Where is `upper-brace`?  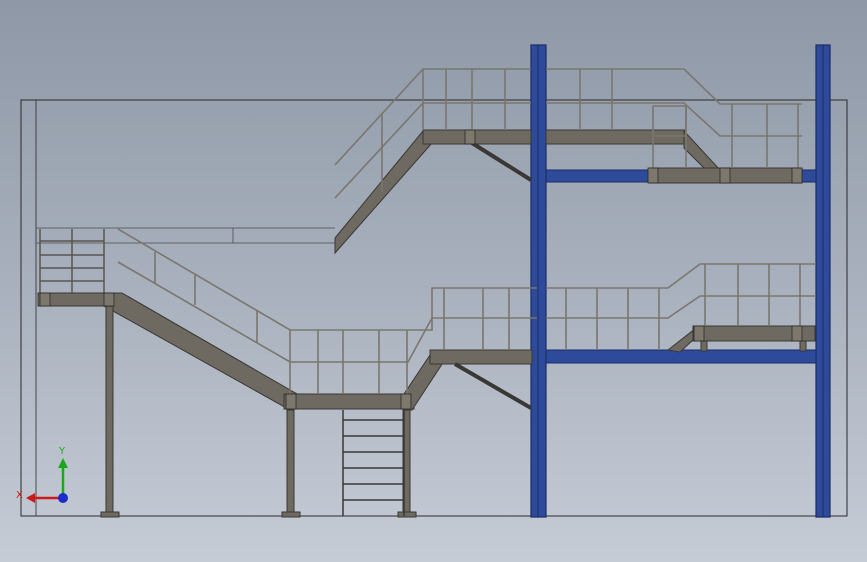
upper-brace is located at coordinates (501, 161).